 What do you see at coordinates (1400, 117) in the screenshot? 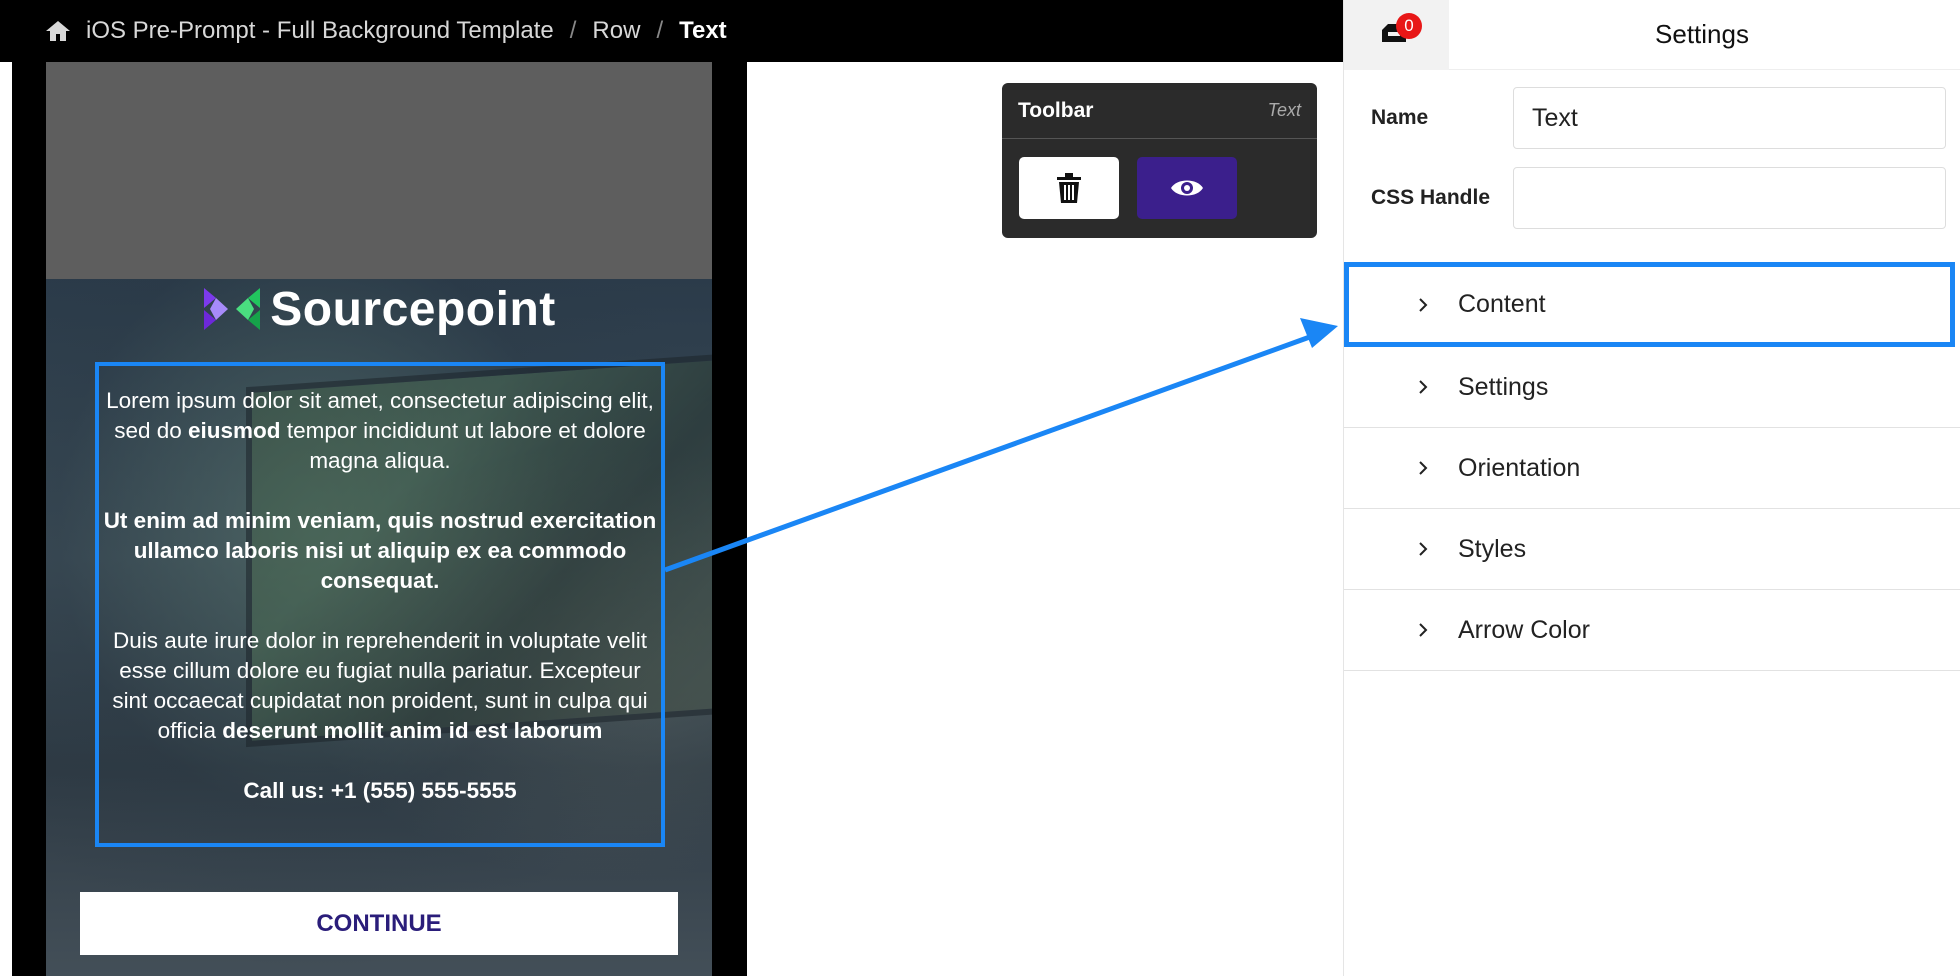
I see `name-label: Name` at bounding box center [1400, 117].